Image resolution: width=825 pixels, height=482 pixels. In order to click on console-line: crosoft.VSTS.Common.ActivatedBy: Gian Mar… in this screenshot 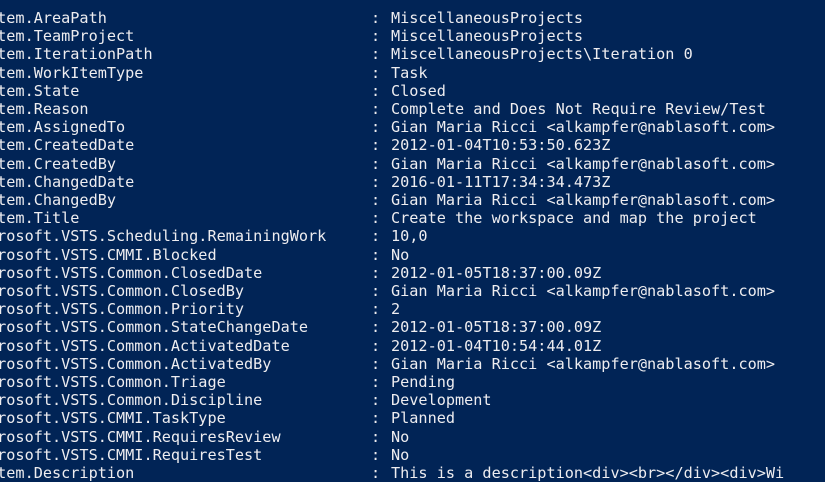, I will do `click(412, 364)`.